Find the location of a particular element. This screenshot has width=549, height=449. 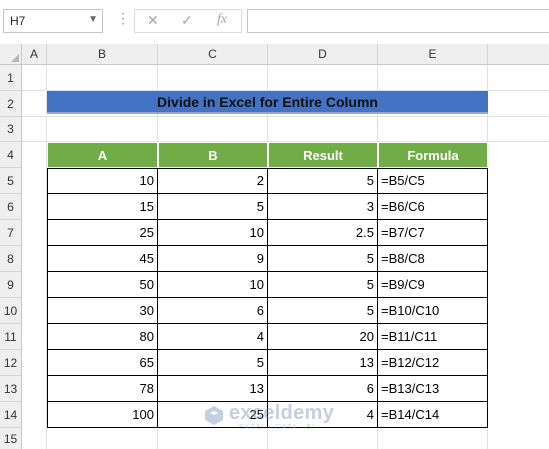

name-box-value: H7 is located at coordinates (18, 21).